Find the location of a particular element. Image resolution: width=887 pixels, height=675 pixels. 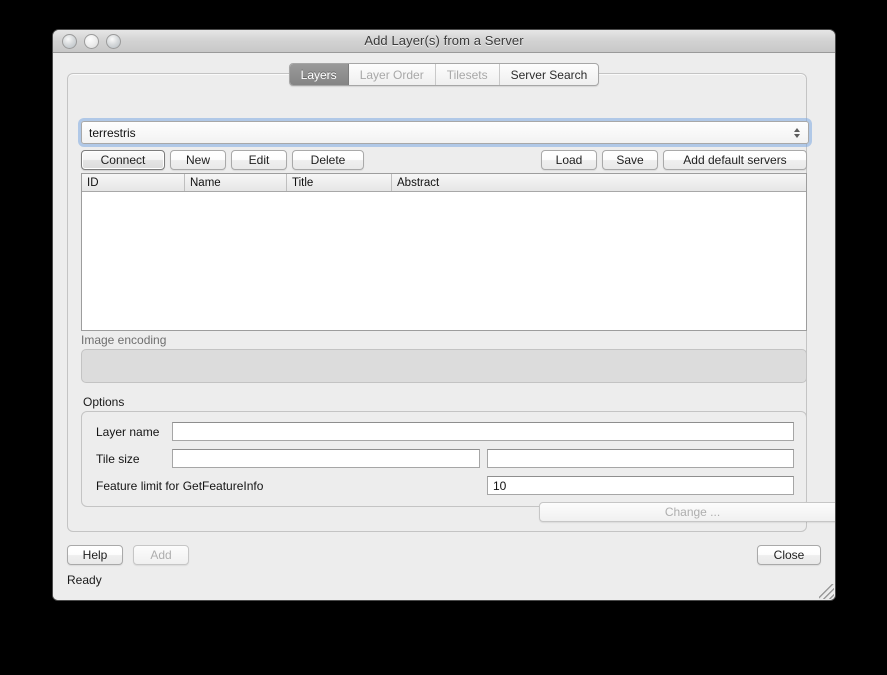

connection-buttons-right: Load Save Add default servers is located at coordinates (674, 160).